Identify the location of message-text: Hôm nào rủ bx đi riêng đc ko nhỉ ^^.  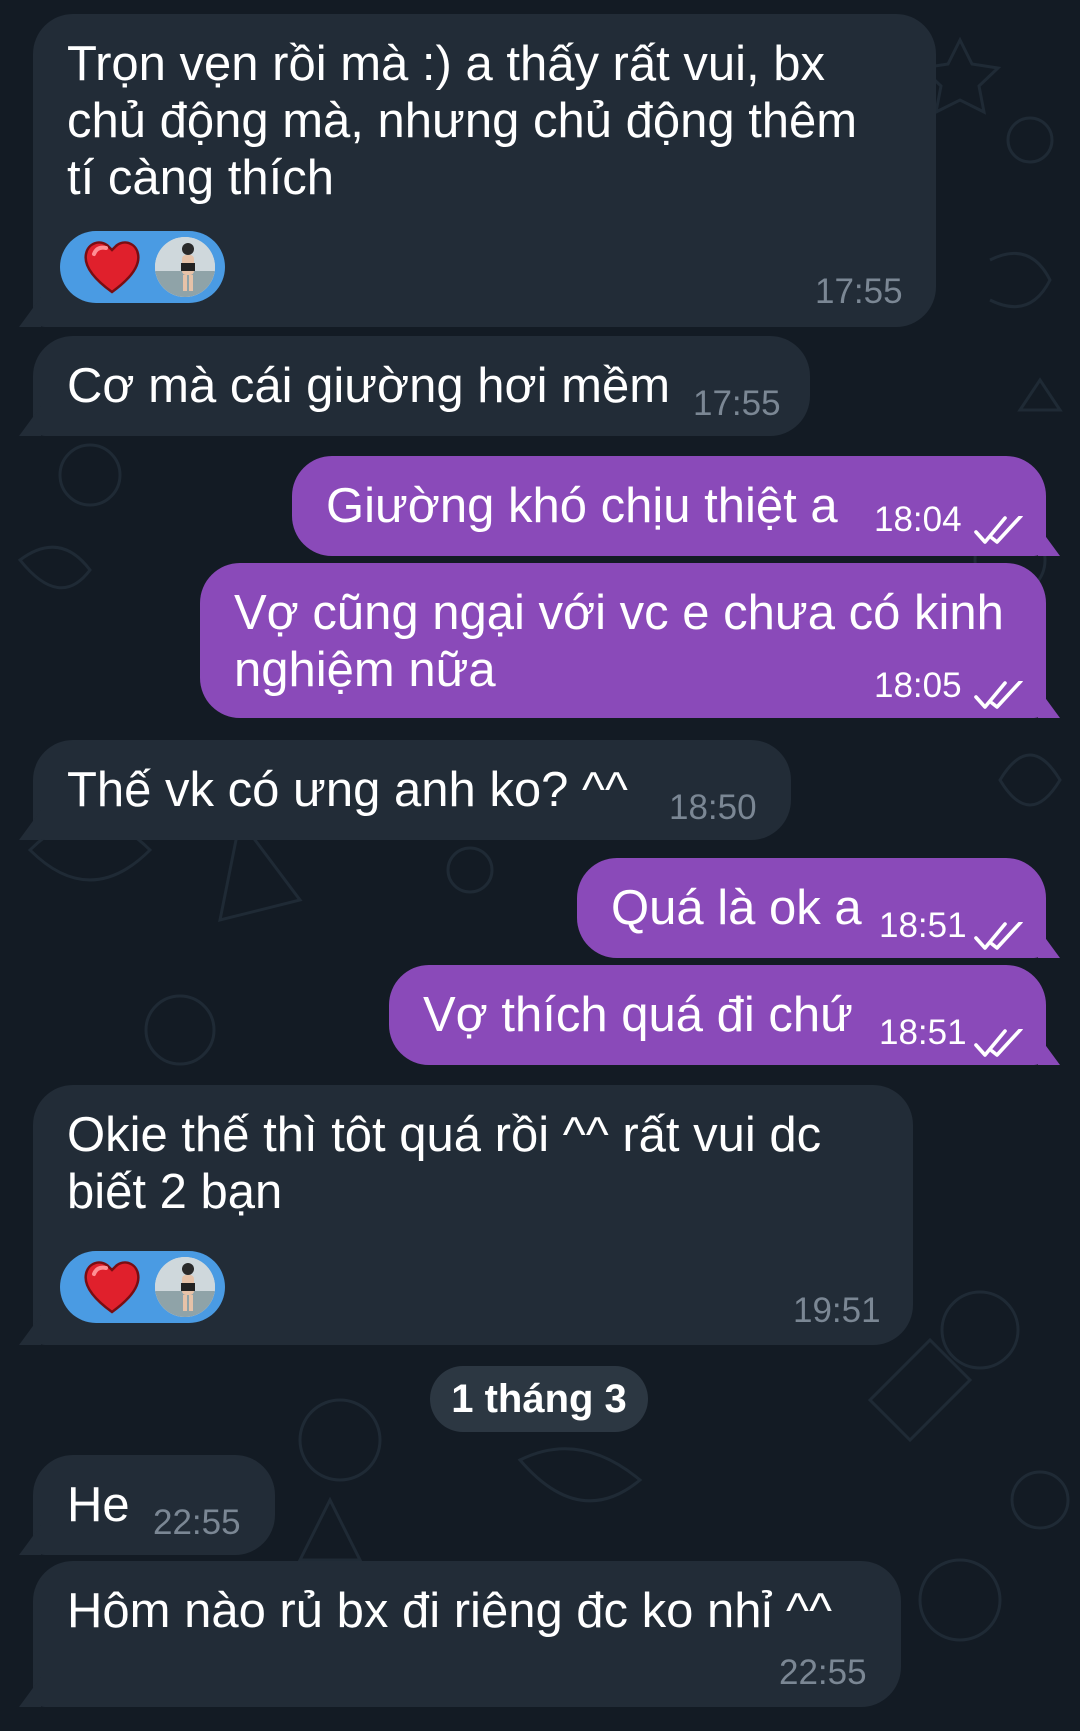
(450, 1611).